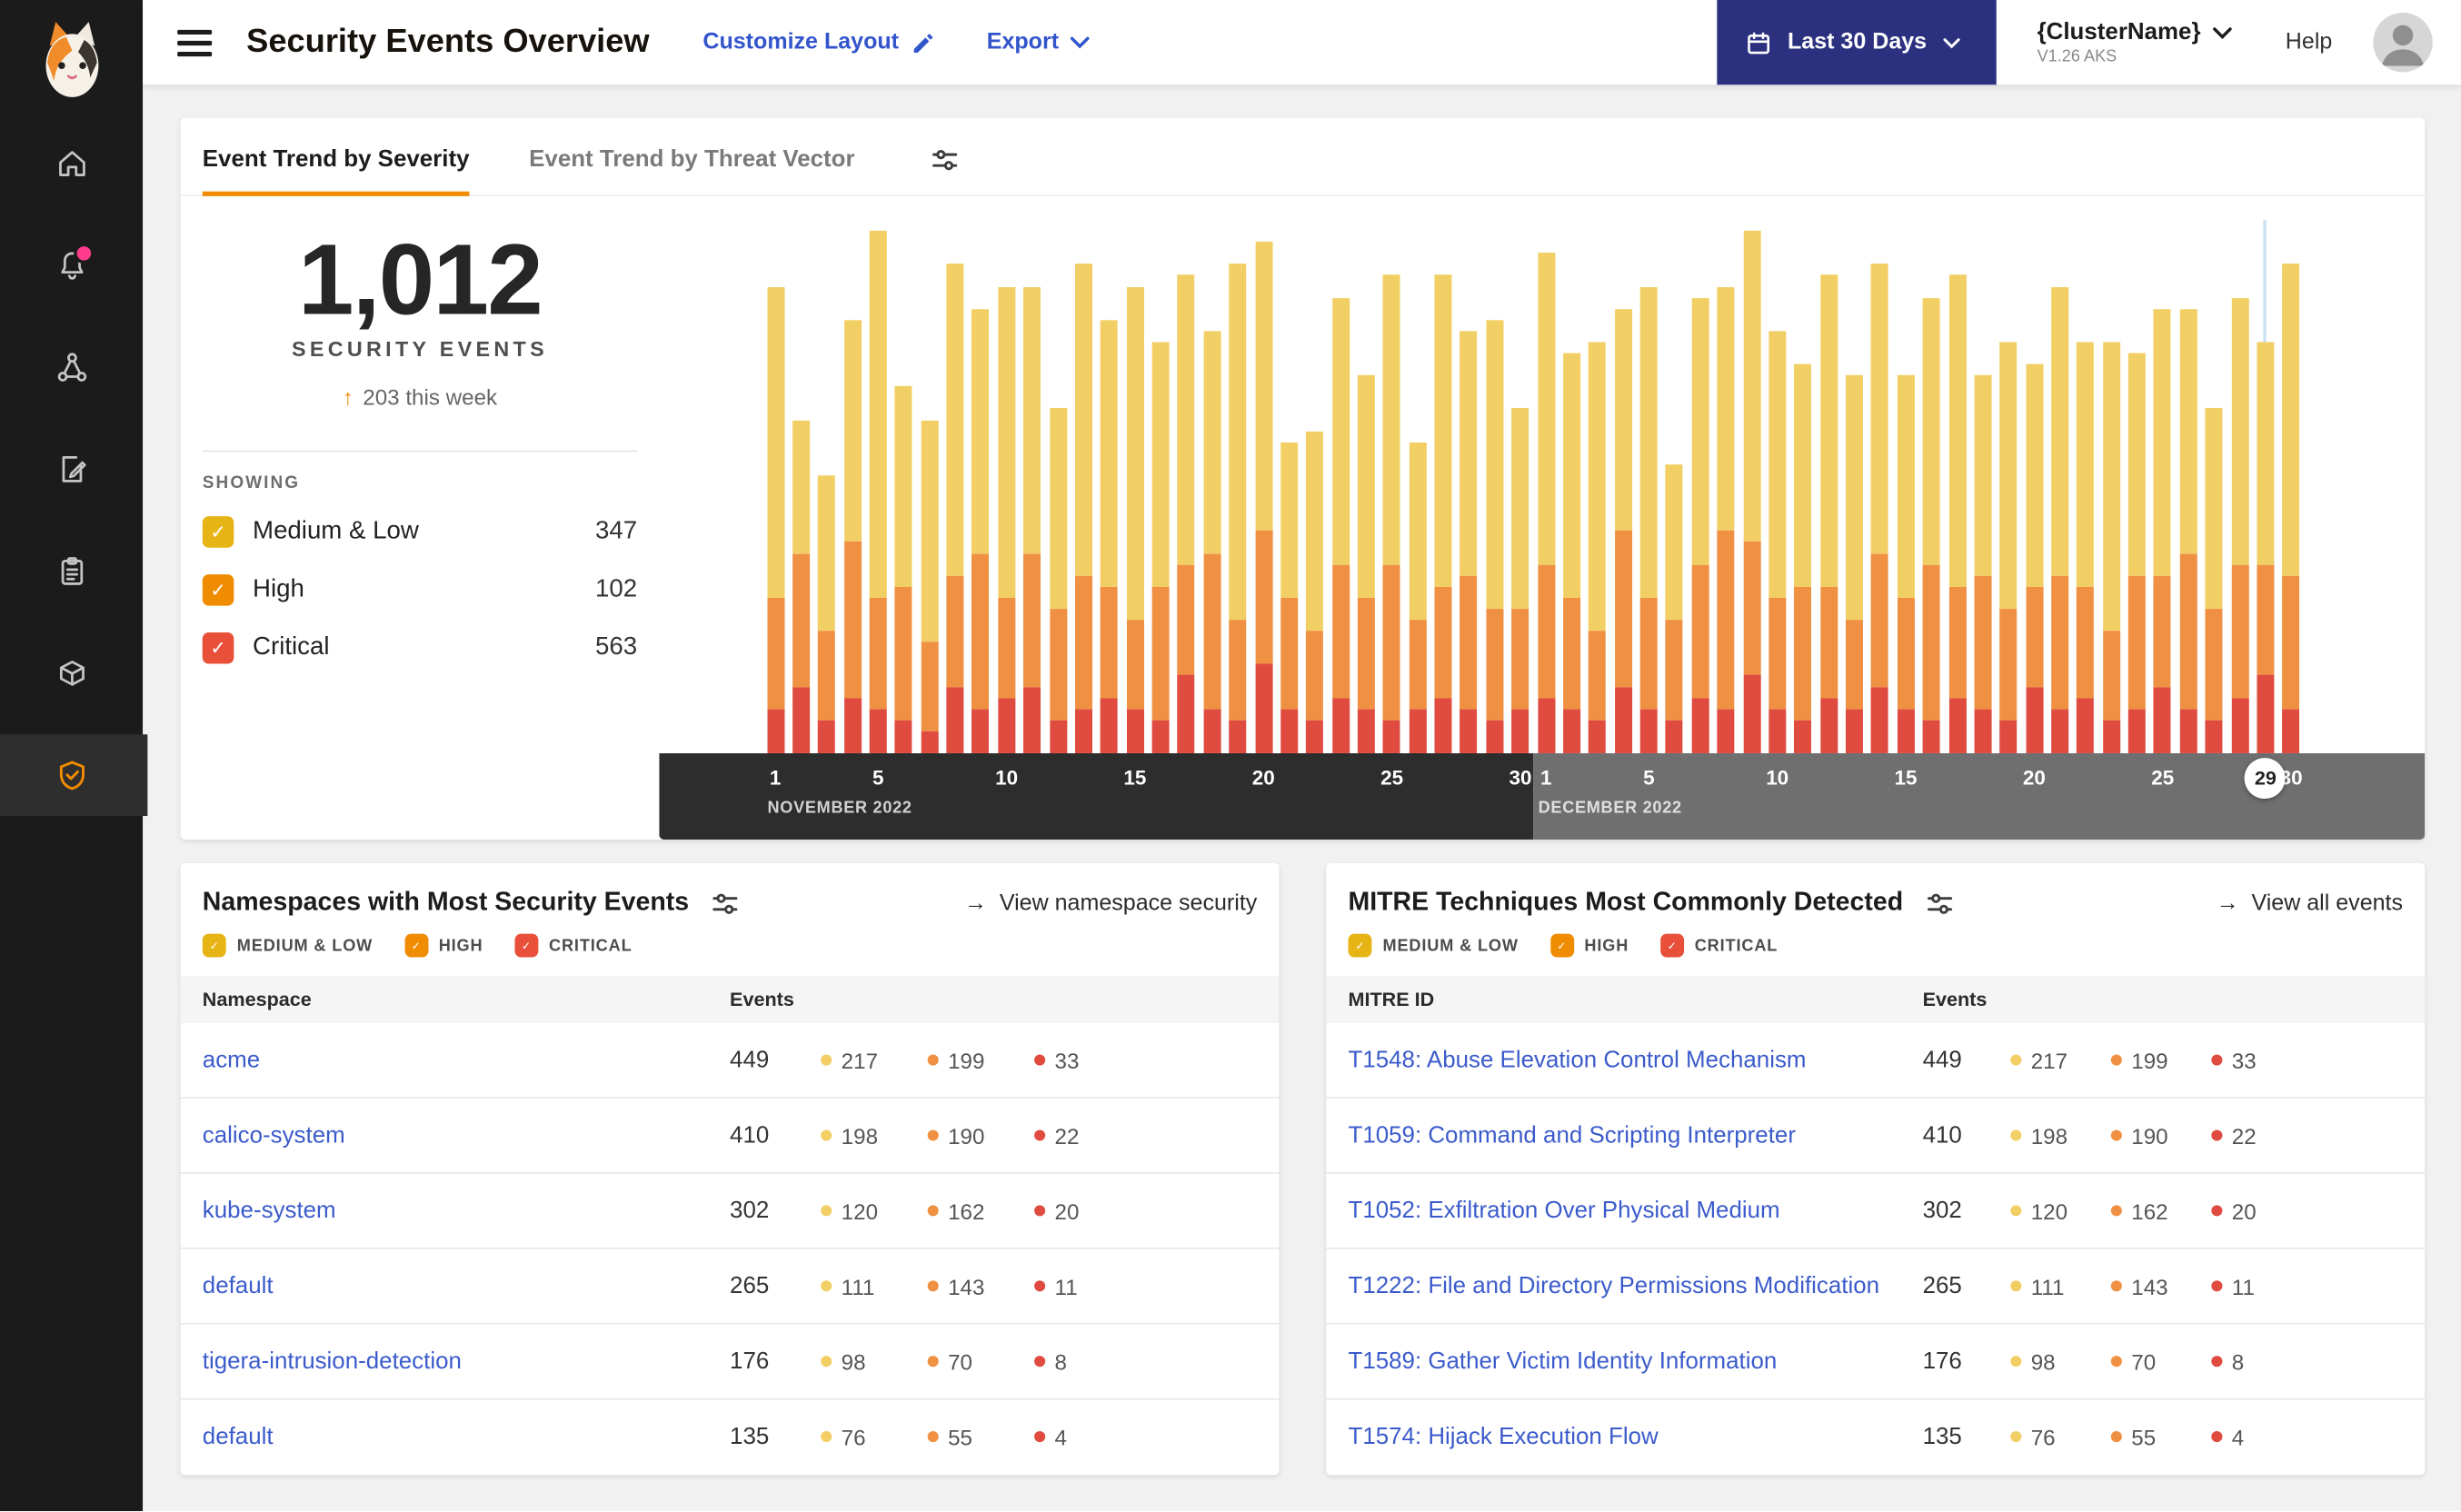  I want to click on mitre-technique-link: T1052: Exfiltration Over Physical Medium, so click(1635, 1211).